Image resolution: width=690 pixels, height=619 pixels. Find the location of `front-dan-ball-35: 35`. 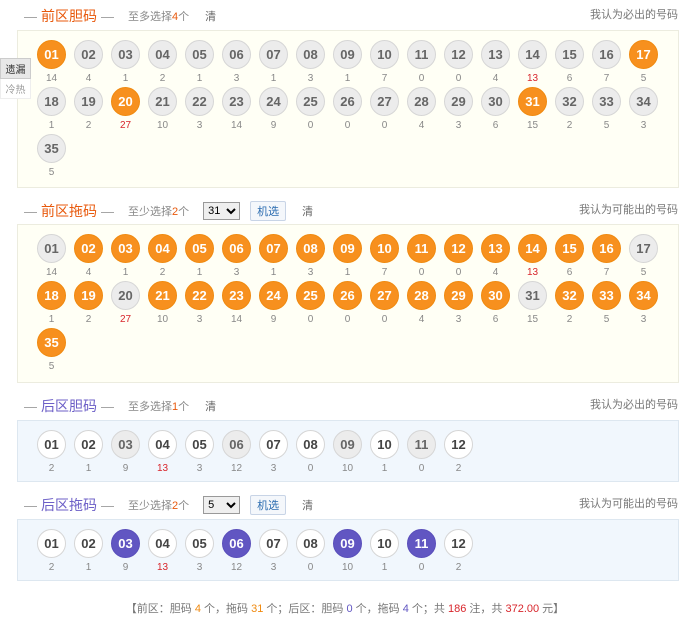

front-dan-ball-35: 35 is located at coordinates (51, 148).